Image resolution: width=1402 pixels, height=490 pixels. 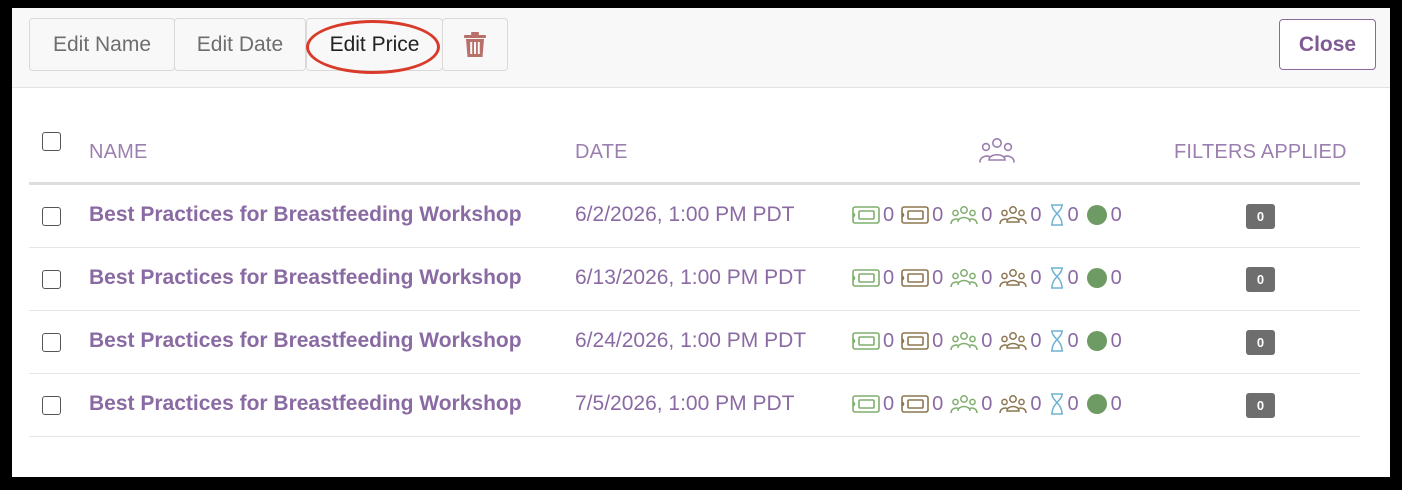 I want to click on close-button: Close, so click(x=1327, y=44).